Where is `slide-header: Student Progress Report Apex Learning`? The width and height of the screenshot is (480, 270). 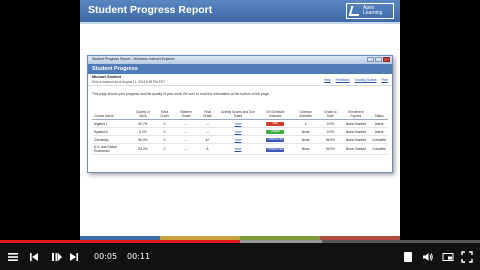
slide-header: Student Progress Report Apex Learning is located at coordinates (240, 11).